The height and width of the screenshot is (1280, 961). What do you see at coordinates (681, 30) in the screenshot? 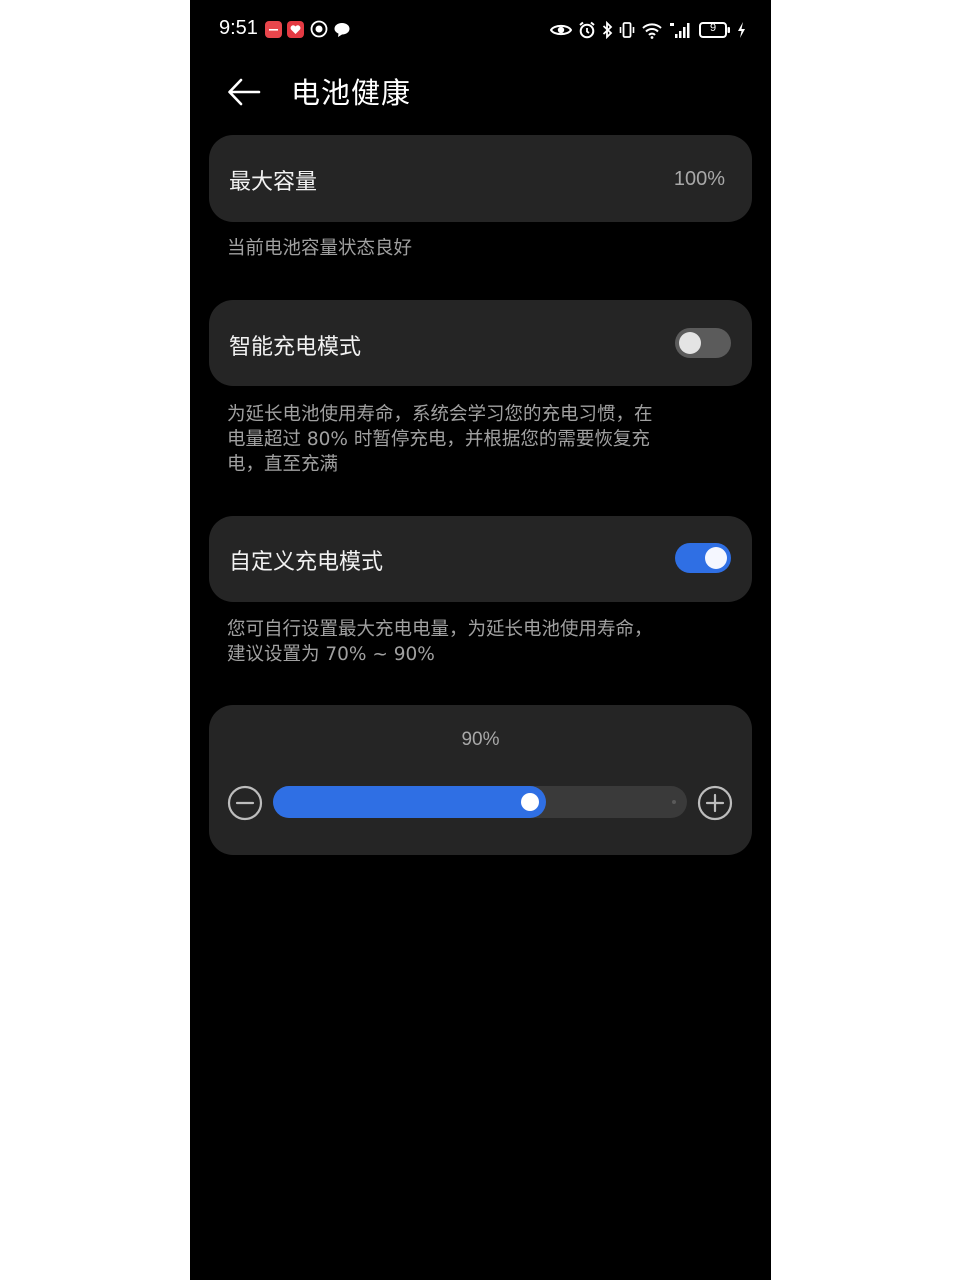
I see `cellular-signal-icon` at bounding box center [681, 30].